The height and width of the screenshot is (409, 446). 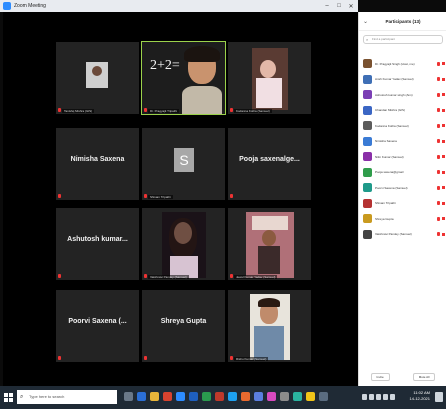 I want to click on zoom-app-icon, so click(x=7, y=6).